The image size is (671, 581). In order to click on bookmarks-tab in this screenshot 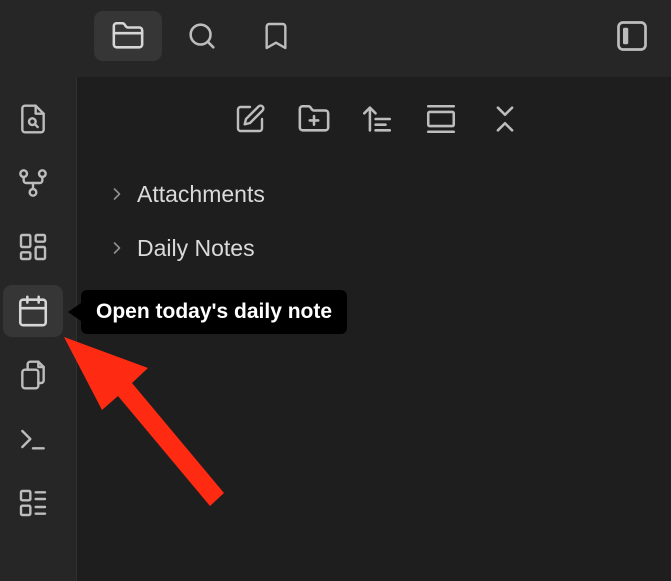, I will do `click(276, 36)`.